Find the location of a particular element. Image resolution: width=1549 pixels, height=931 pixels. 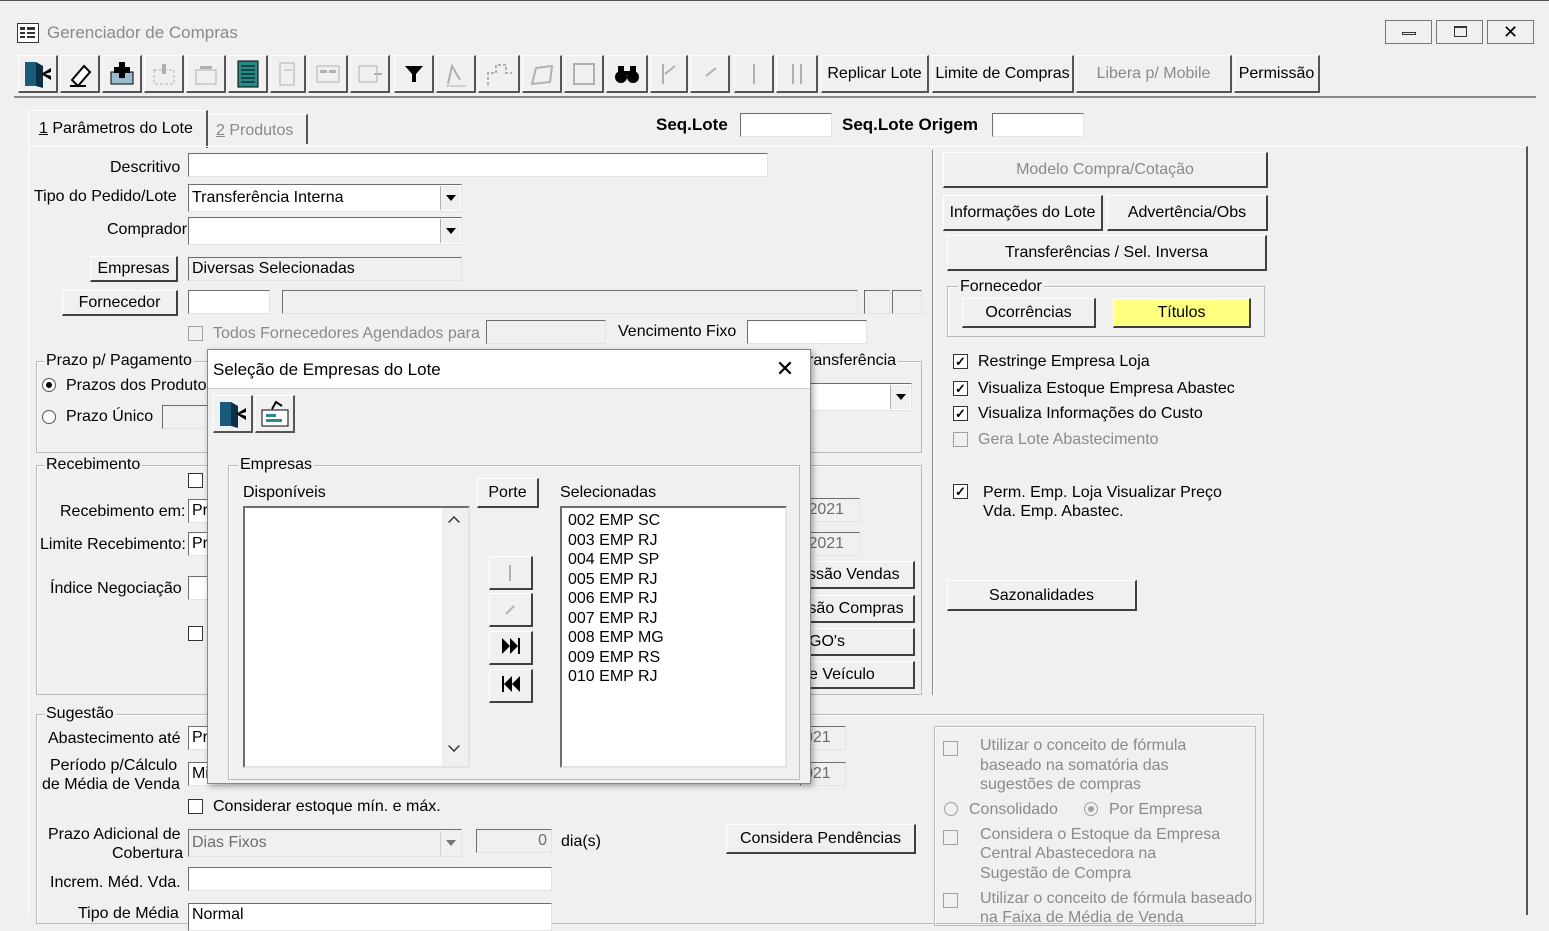

perm-emp-label-2: Vda. Emp. Abastec. is located at coordinates (1053, 511).